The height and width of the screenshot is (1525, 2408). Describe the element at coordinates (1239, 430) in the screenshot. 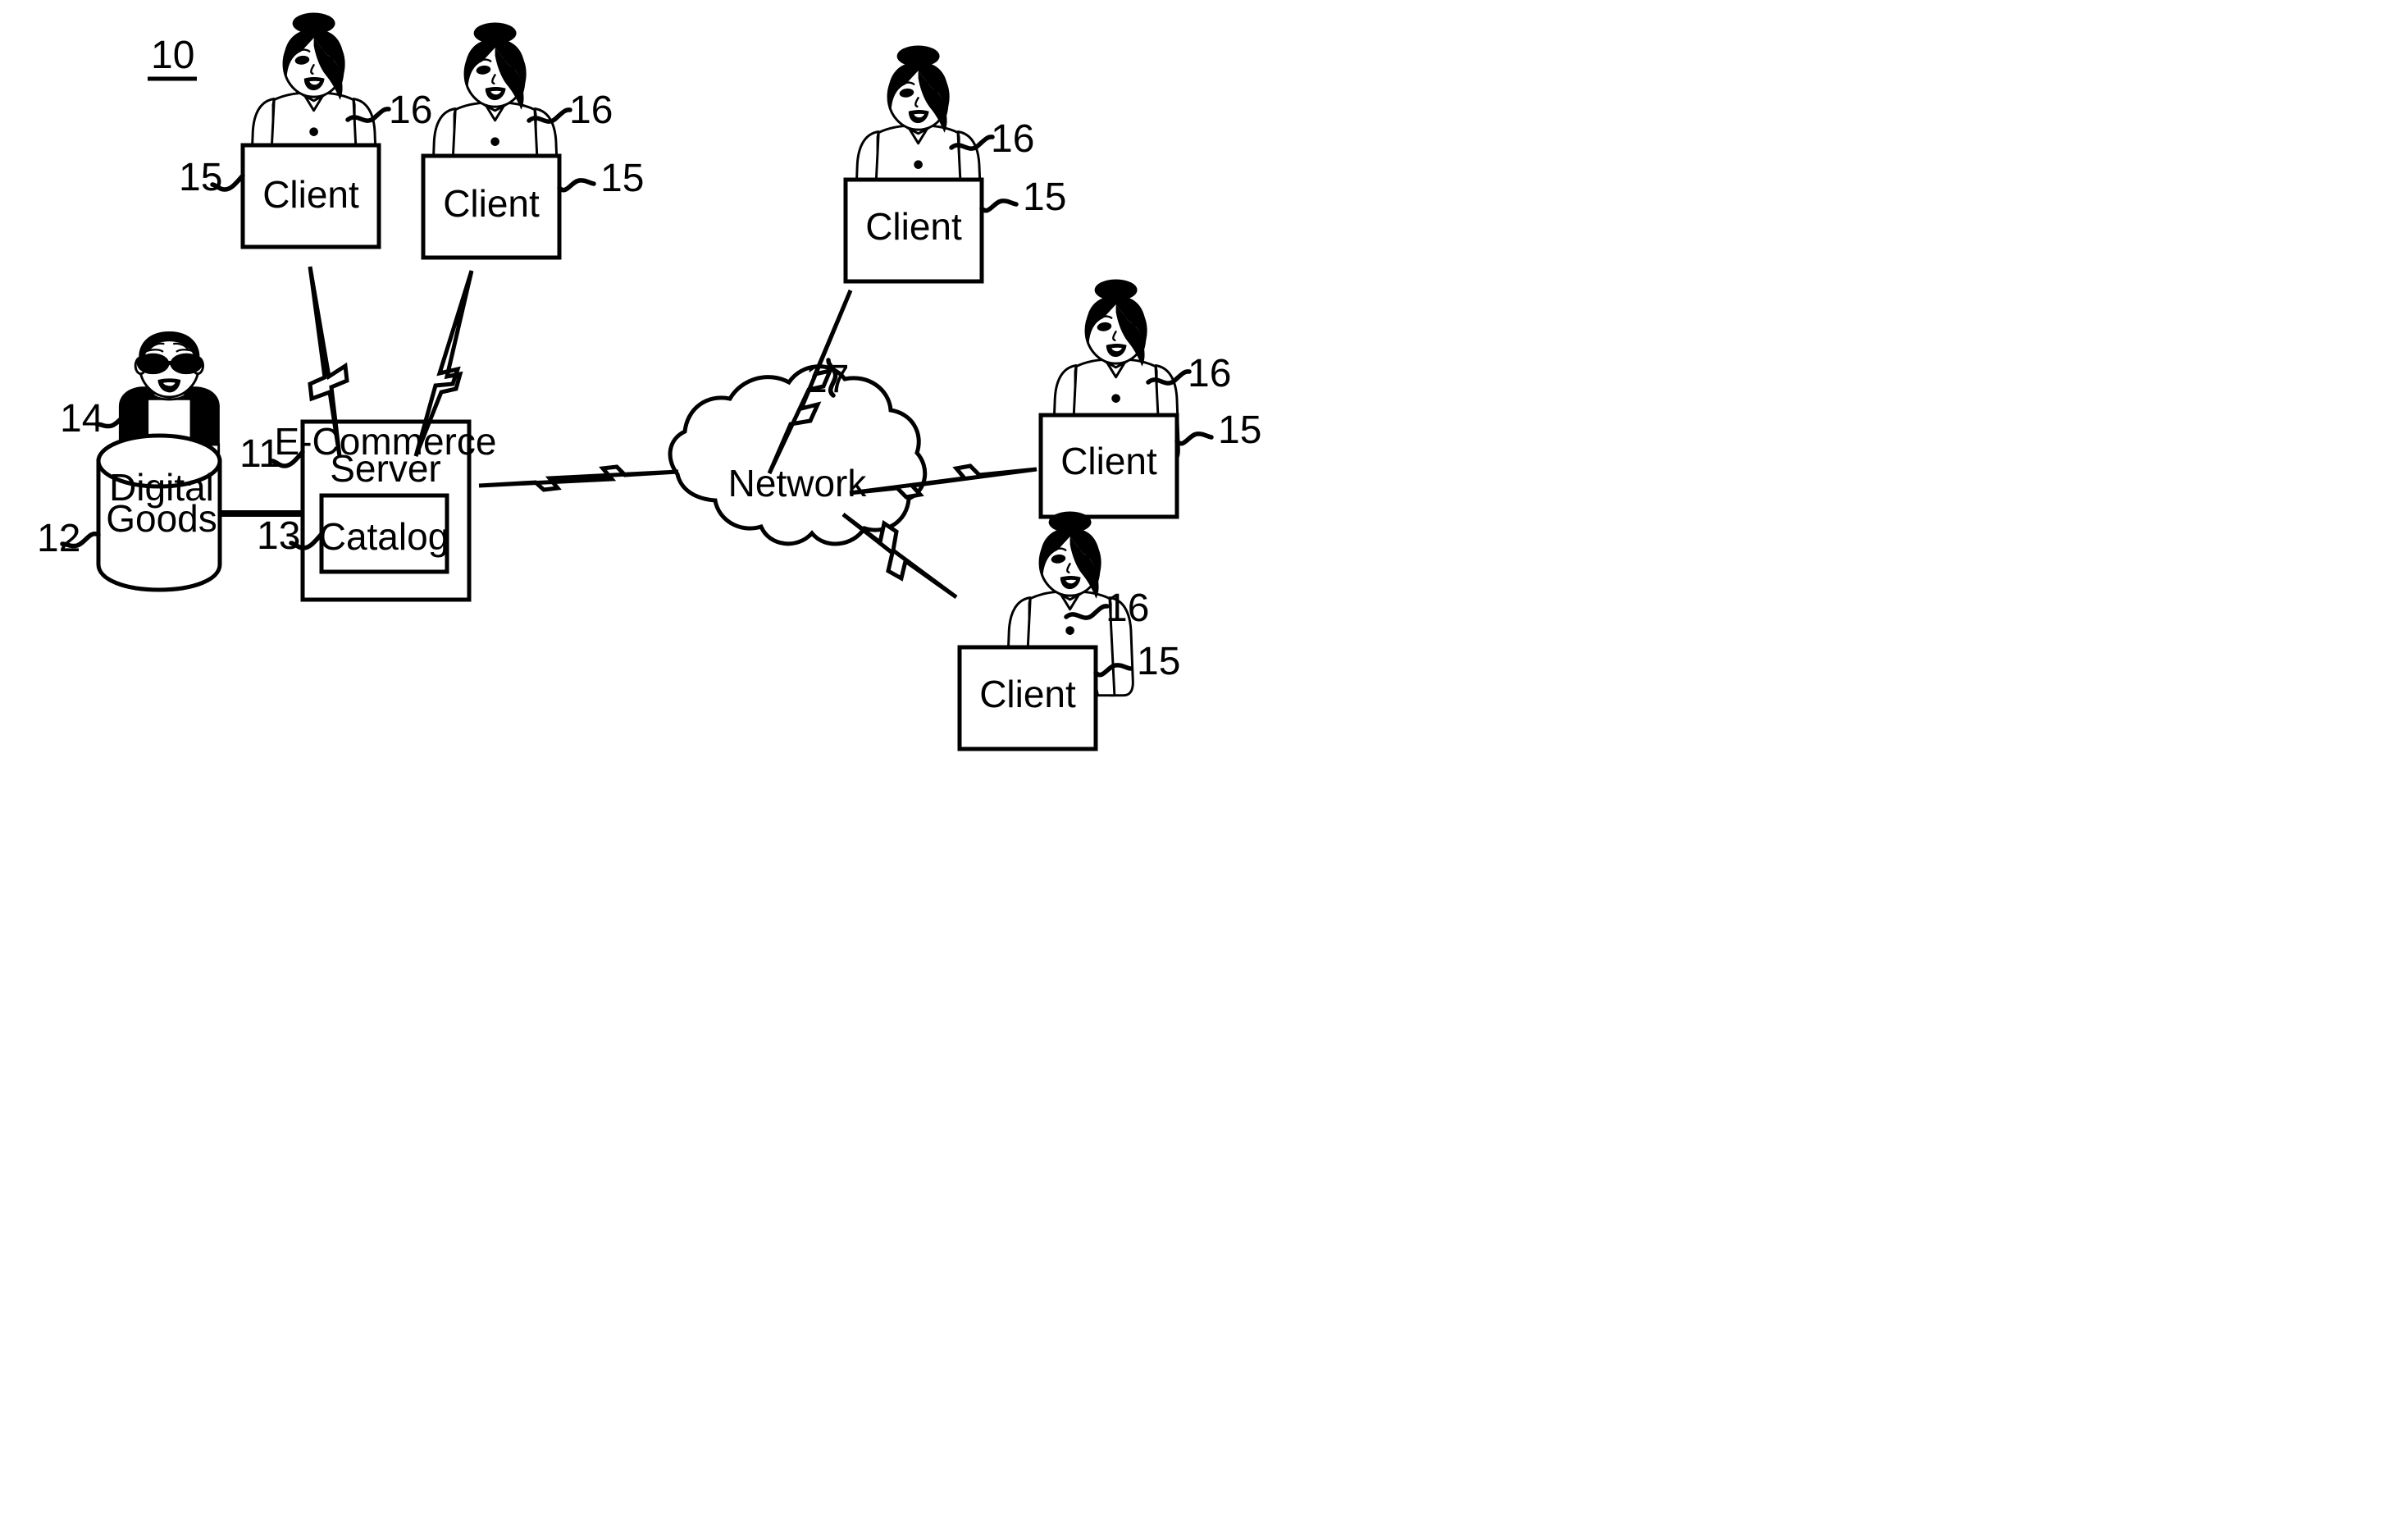

I see `client-4-box-ref: 15` at that location.